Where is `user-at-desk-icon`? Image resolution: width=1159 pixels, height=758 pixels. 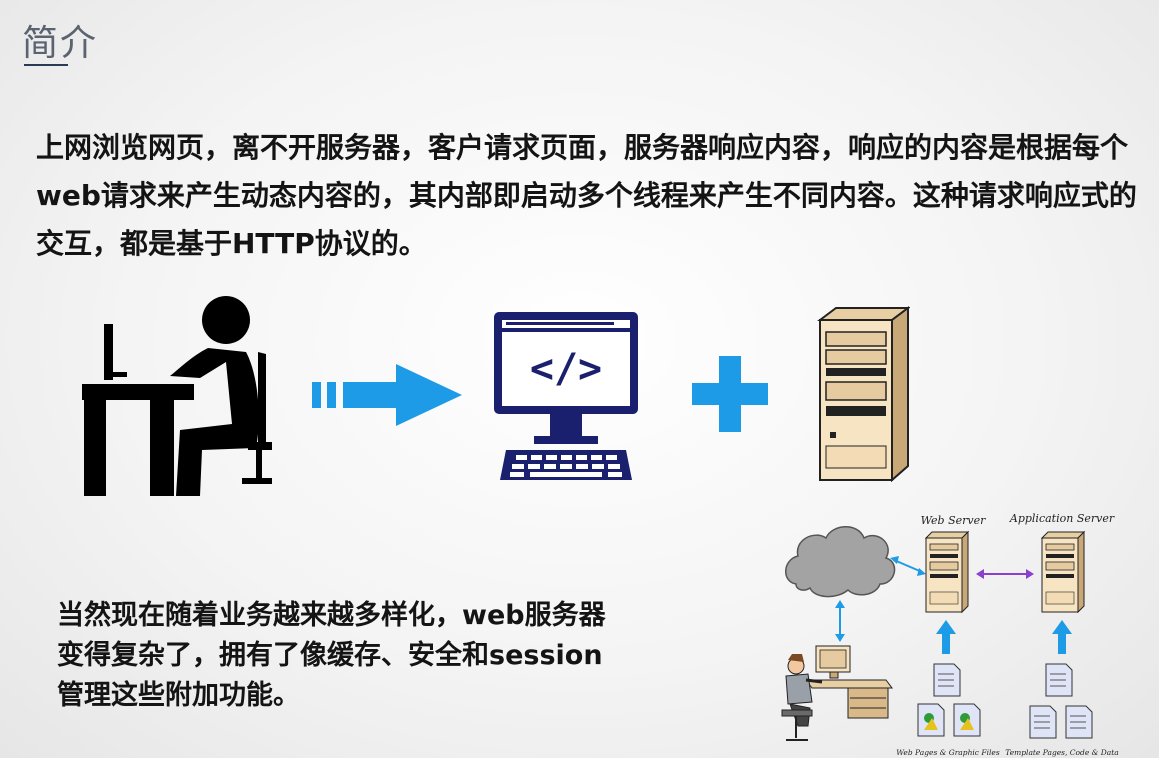
user-at-desk-icon is located at coordinates (177, 396).